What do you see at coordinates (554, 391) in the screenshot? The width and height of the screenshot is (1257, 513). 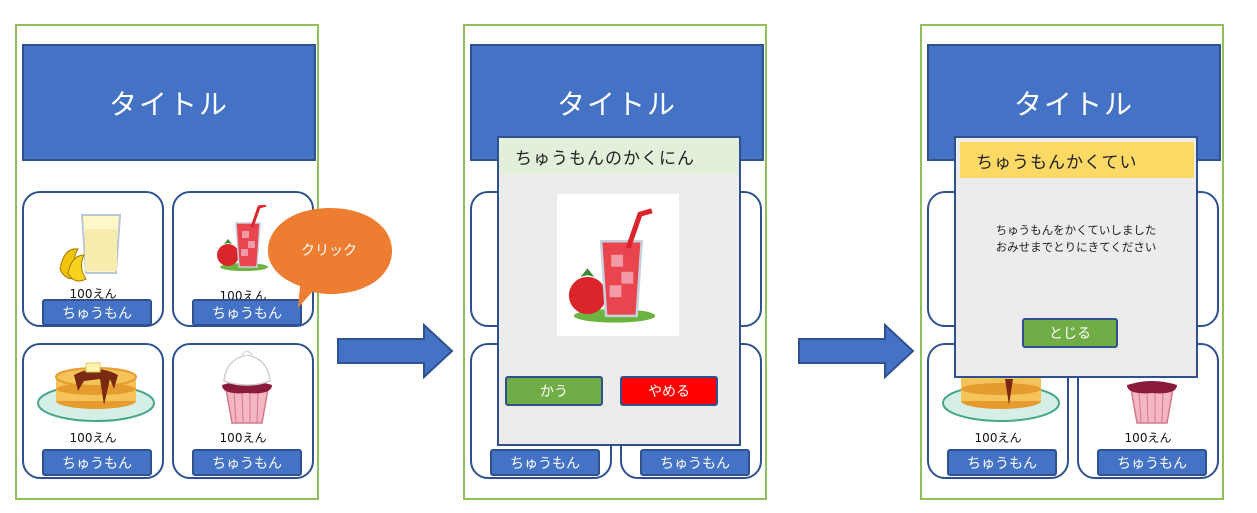 I see `buy-button: かう` at bounding box center [554, 391].